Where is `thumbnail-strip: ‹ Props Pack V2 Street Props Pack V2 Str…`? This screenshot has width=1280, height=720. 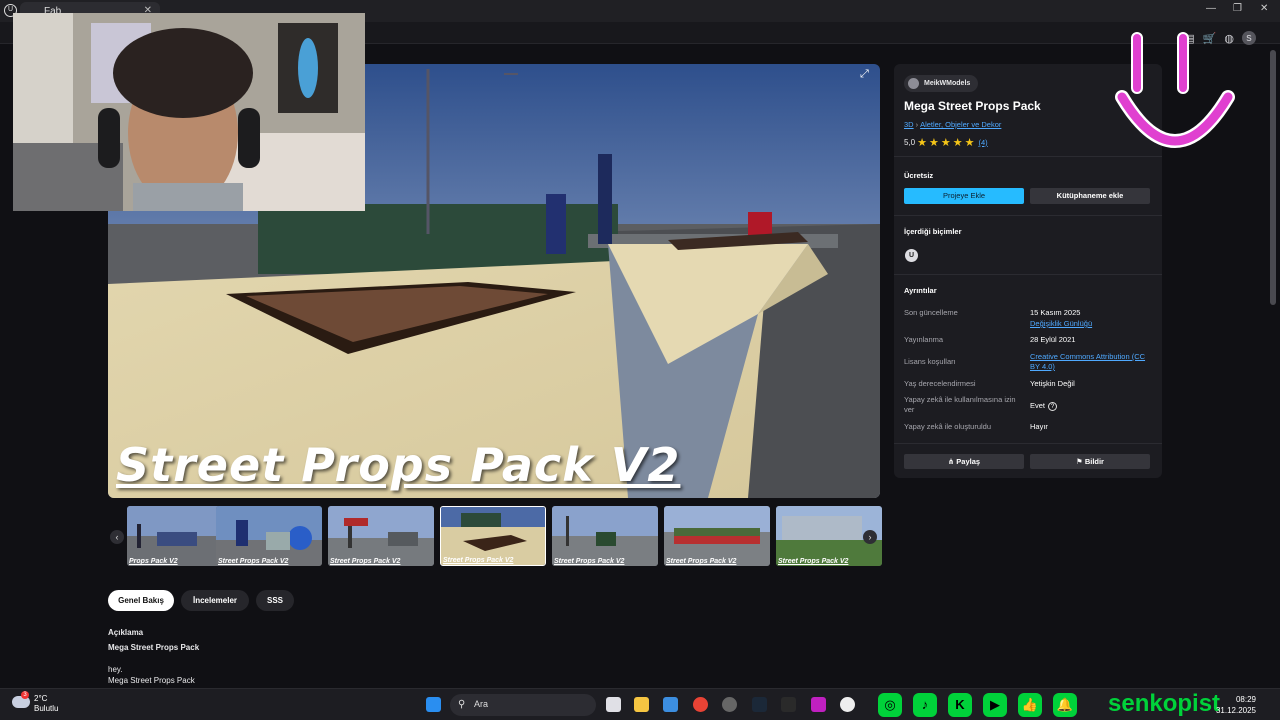
thumbnail-strip: ‹ Props Pack V2 Street Props Pack V2 Str… is located at coordinates (495, 536).